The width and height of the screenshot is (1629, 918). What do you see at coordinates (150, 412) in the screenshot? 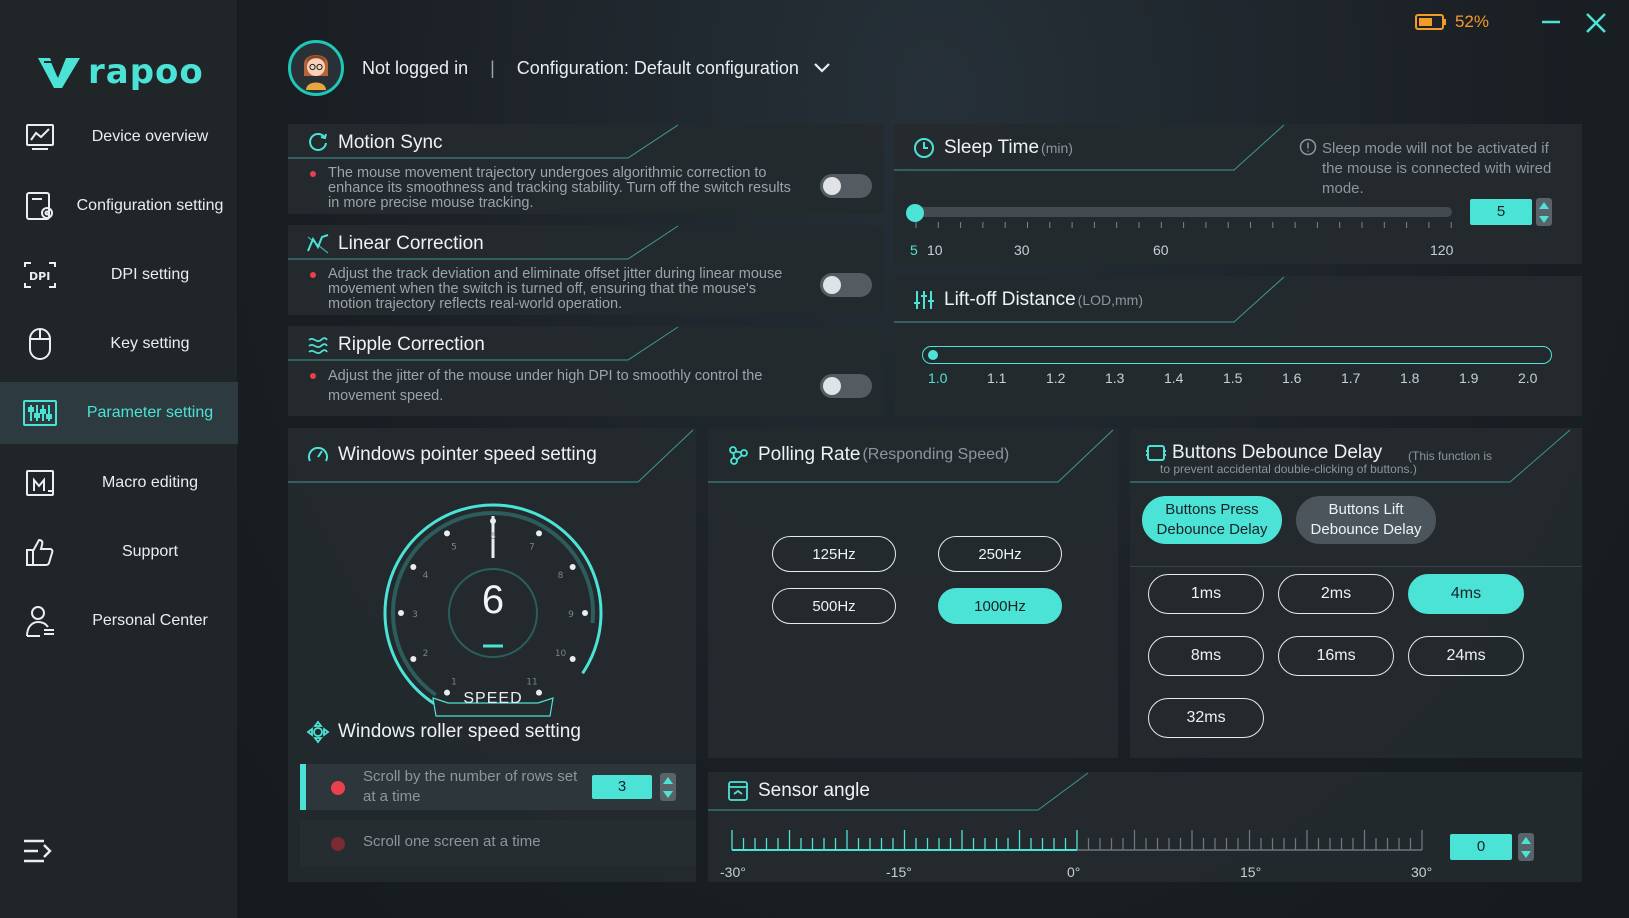
I see `sidebar-item-label: Parameter setting` at bounding box center [150, 412].